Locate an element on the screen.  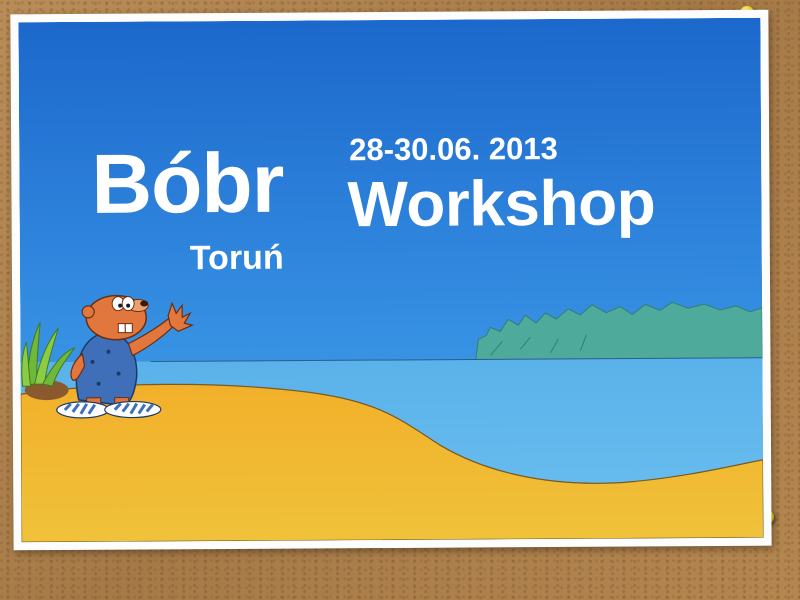
event-date: 28-30.06. 2013 is located at coordinates (453, 149).